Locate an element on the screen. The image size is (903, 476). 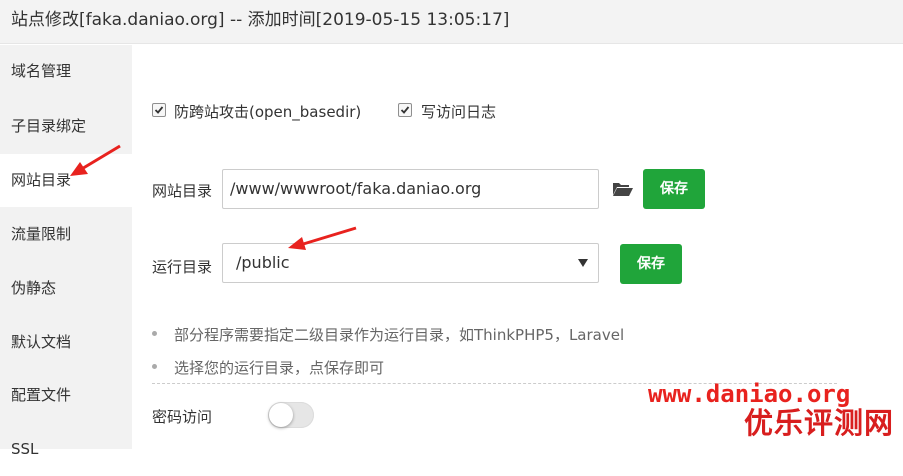
run-dir-selected-value: /public is located at coordinates (263, 262).